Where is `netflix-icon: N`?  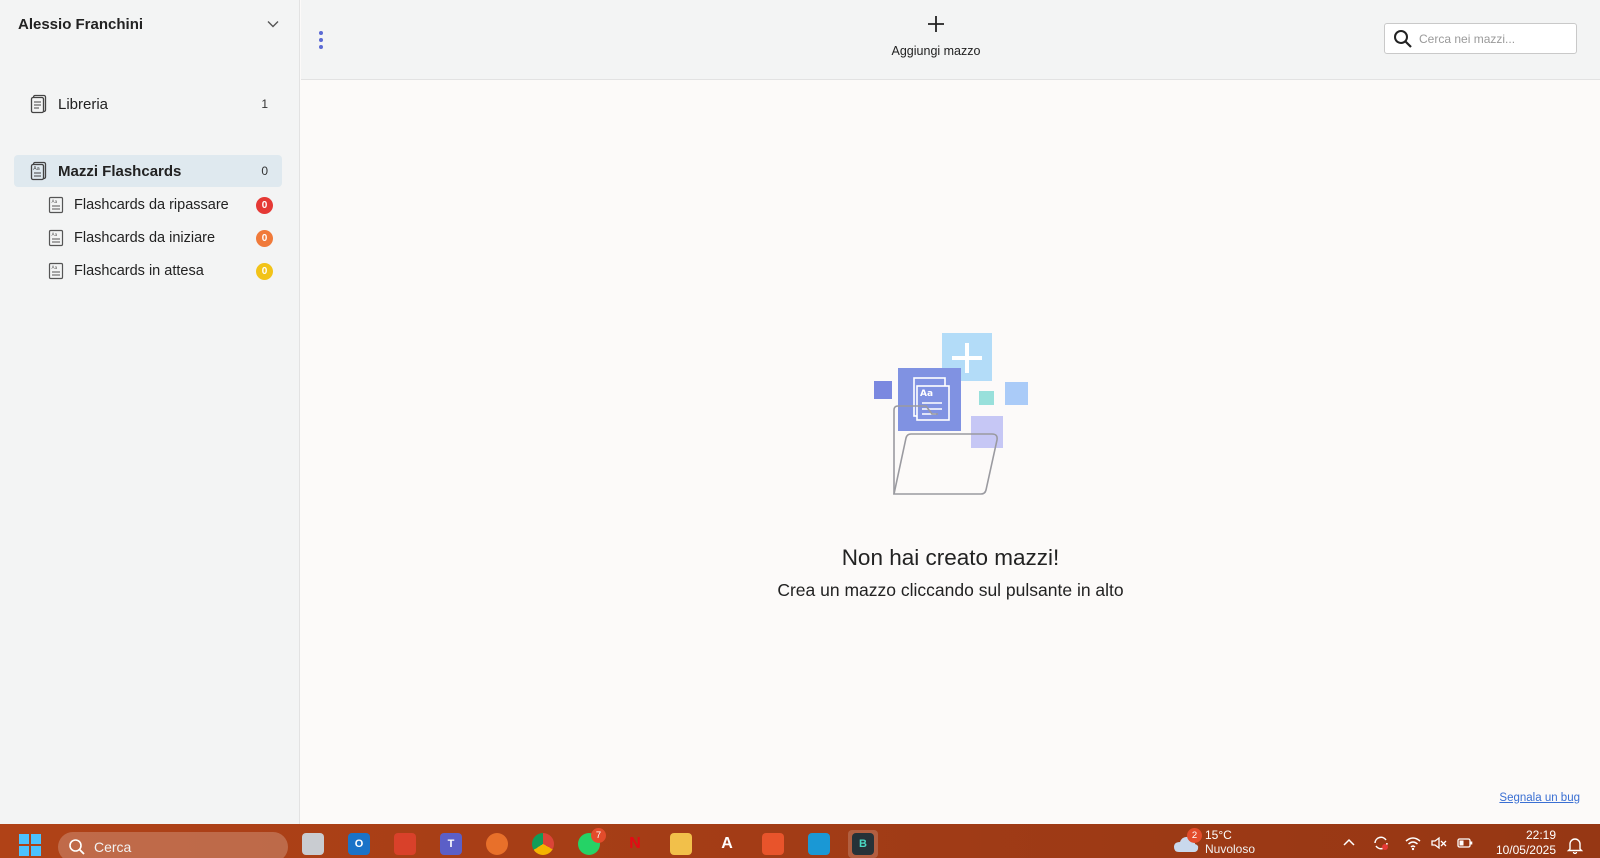
netflix-icon: N is located at coordinates (635, 844).